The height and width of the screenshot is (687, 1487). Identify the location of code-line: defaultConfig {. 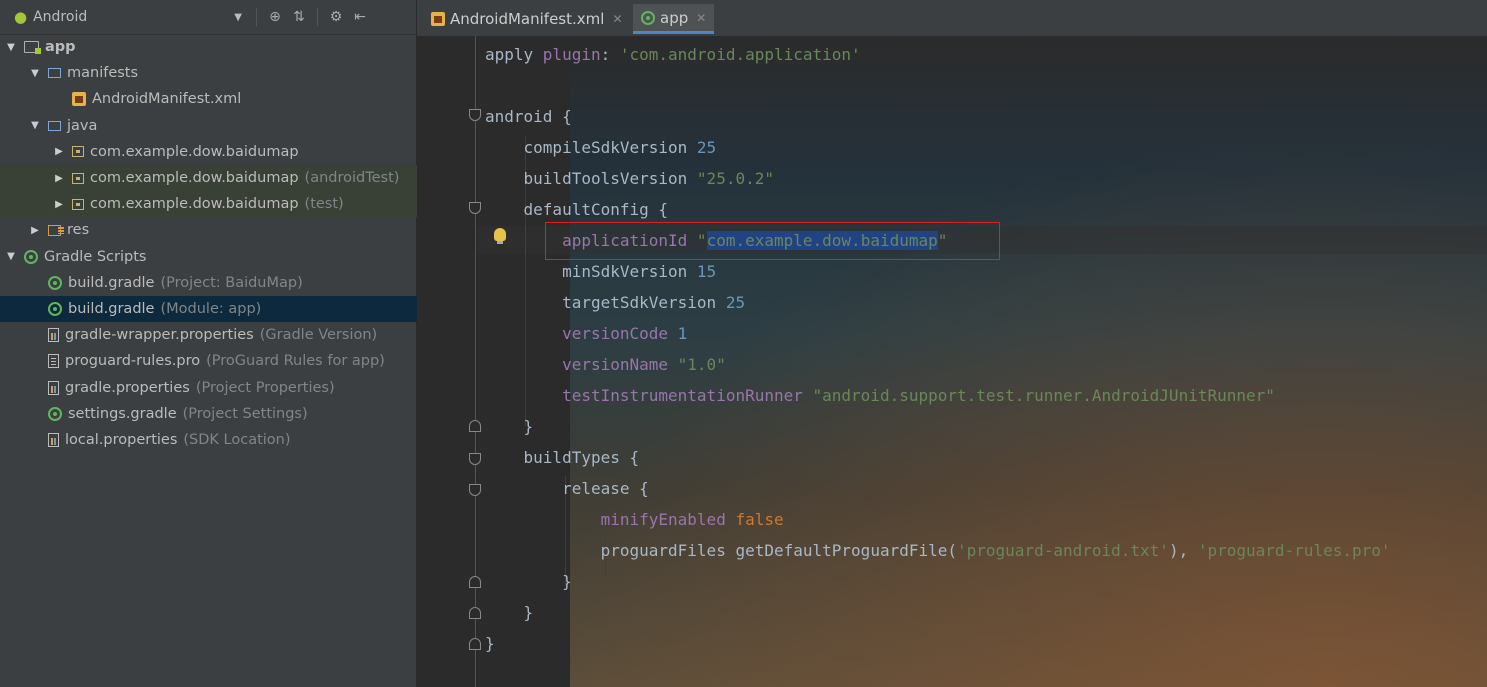
(938, 209).